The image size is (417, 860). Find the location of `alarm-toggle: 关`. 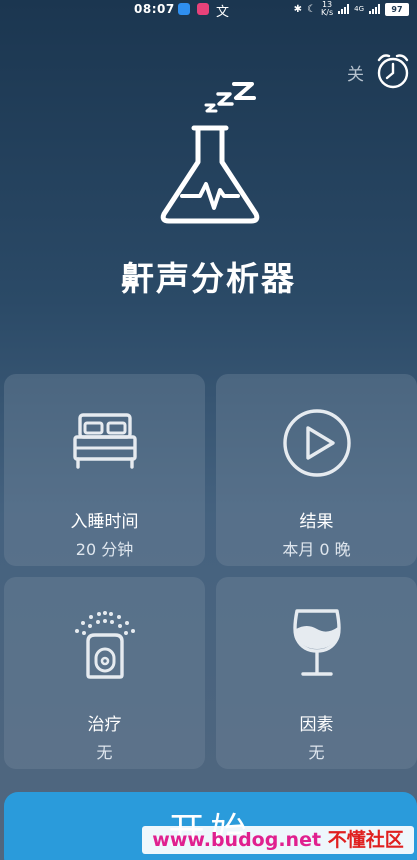

alarm-toggle: 关 is located at coordinates (377, 72).